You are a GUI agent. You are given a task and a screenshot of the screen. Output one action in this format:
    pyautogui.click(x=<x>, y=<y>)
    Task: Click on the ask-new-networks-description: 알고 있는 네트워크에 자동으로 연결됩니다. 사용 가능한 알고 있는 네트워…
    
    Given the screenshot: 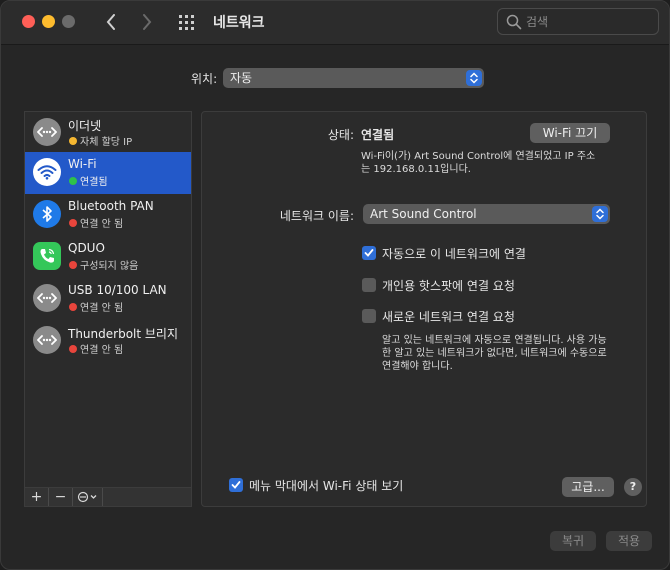 What is the action you would take?
    pyautogui.click(x=494, y=353)
    